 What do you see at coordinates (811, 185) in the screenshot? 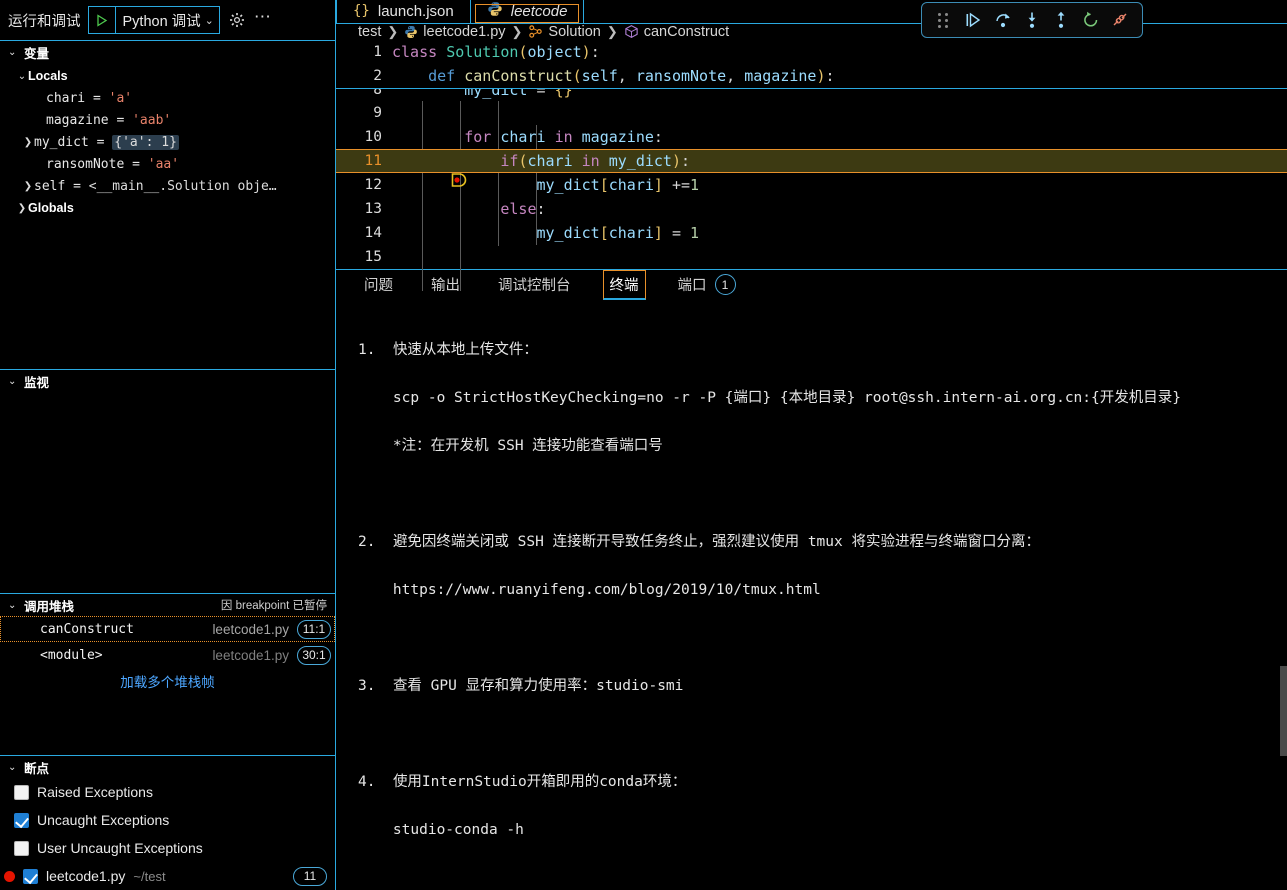
I see `code-line: 12 my_dict[chari] +=1` at bounding box center [811, 185].